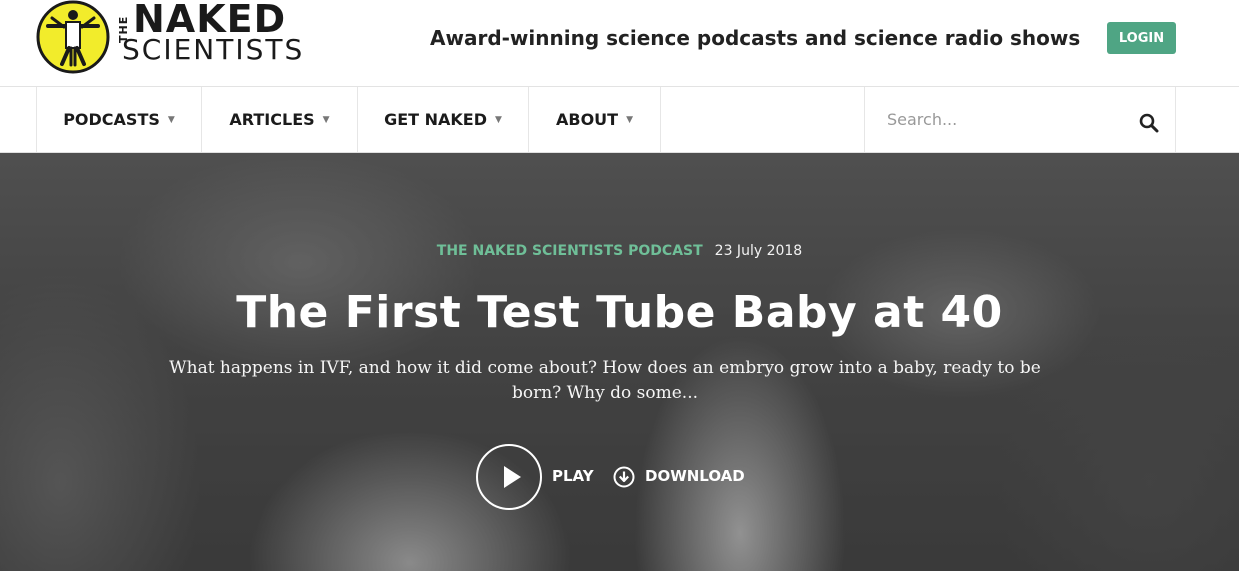  I want to click on vitruvian-scientist-logo-icon, so click(73, 37).